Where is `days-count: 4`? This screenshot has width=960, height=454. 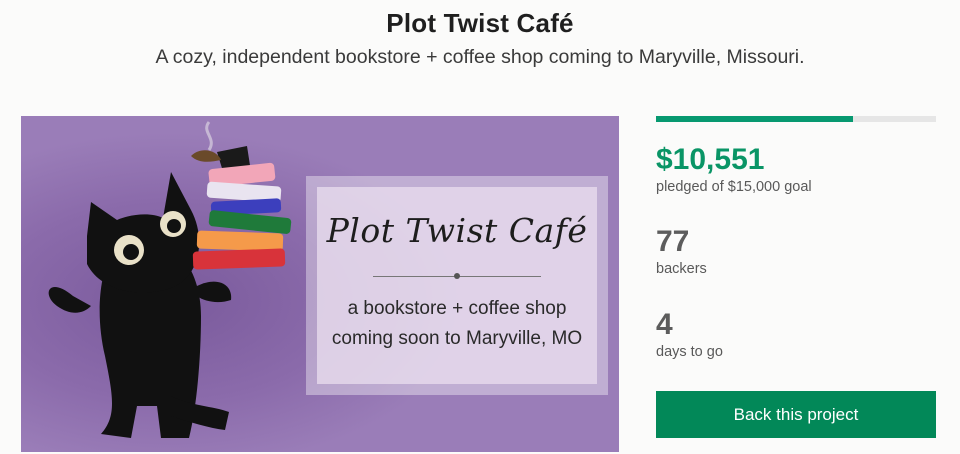 days-count: 4 is located at coordinates (664, 324).